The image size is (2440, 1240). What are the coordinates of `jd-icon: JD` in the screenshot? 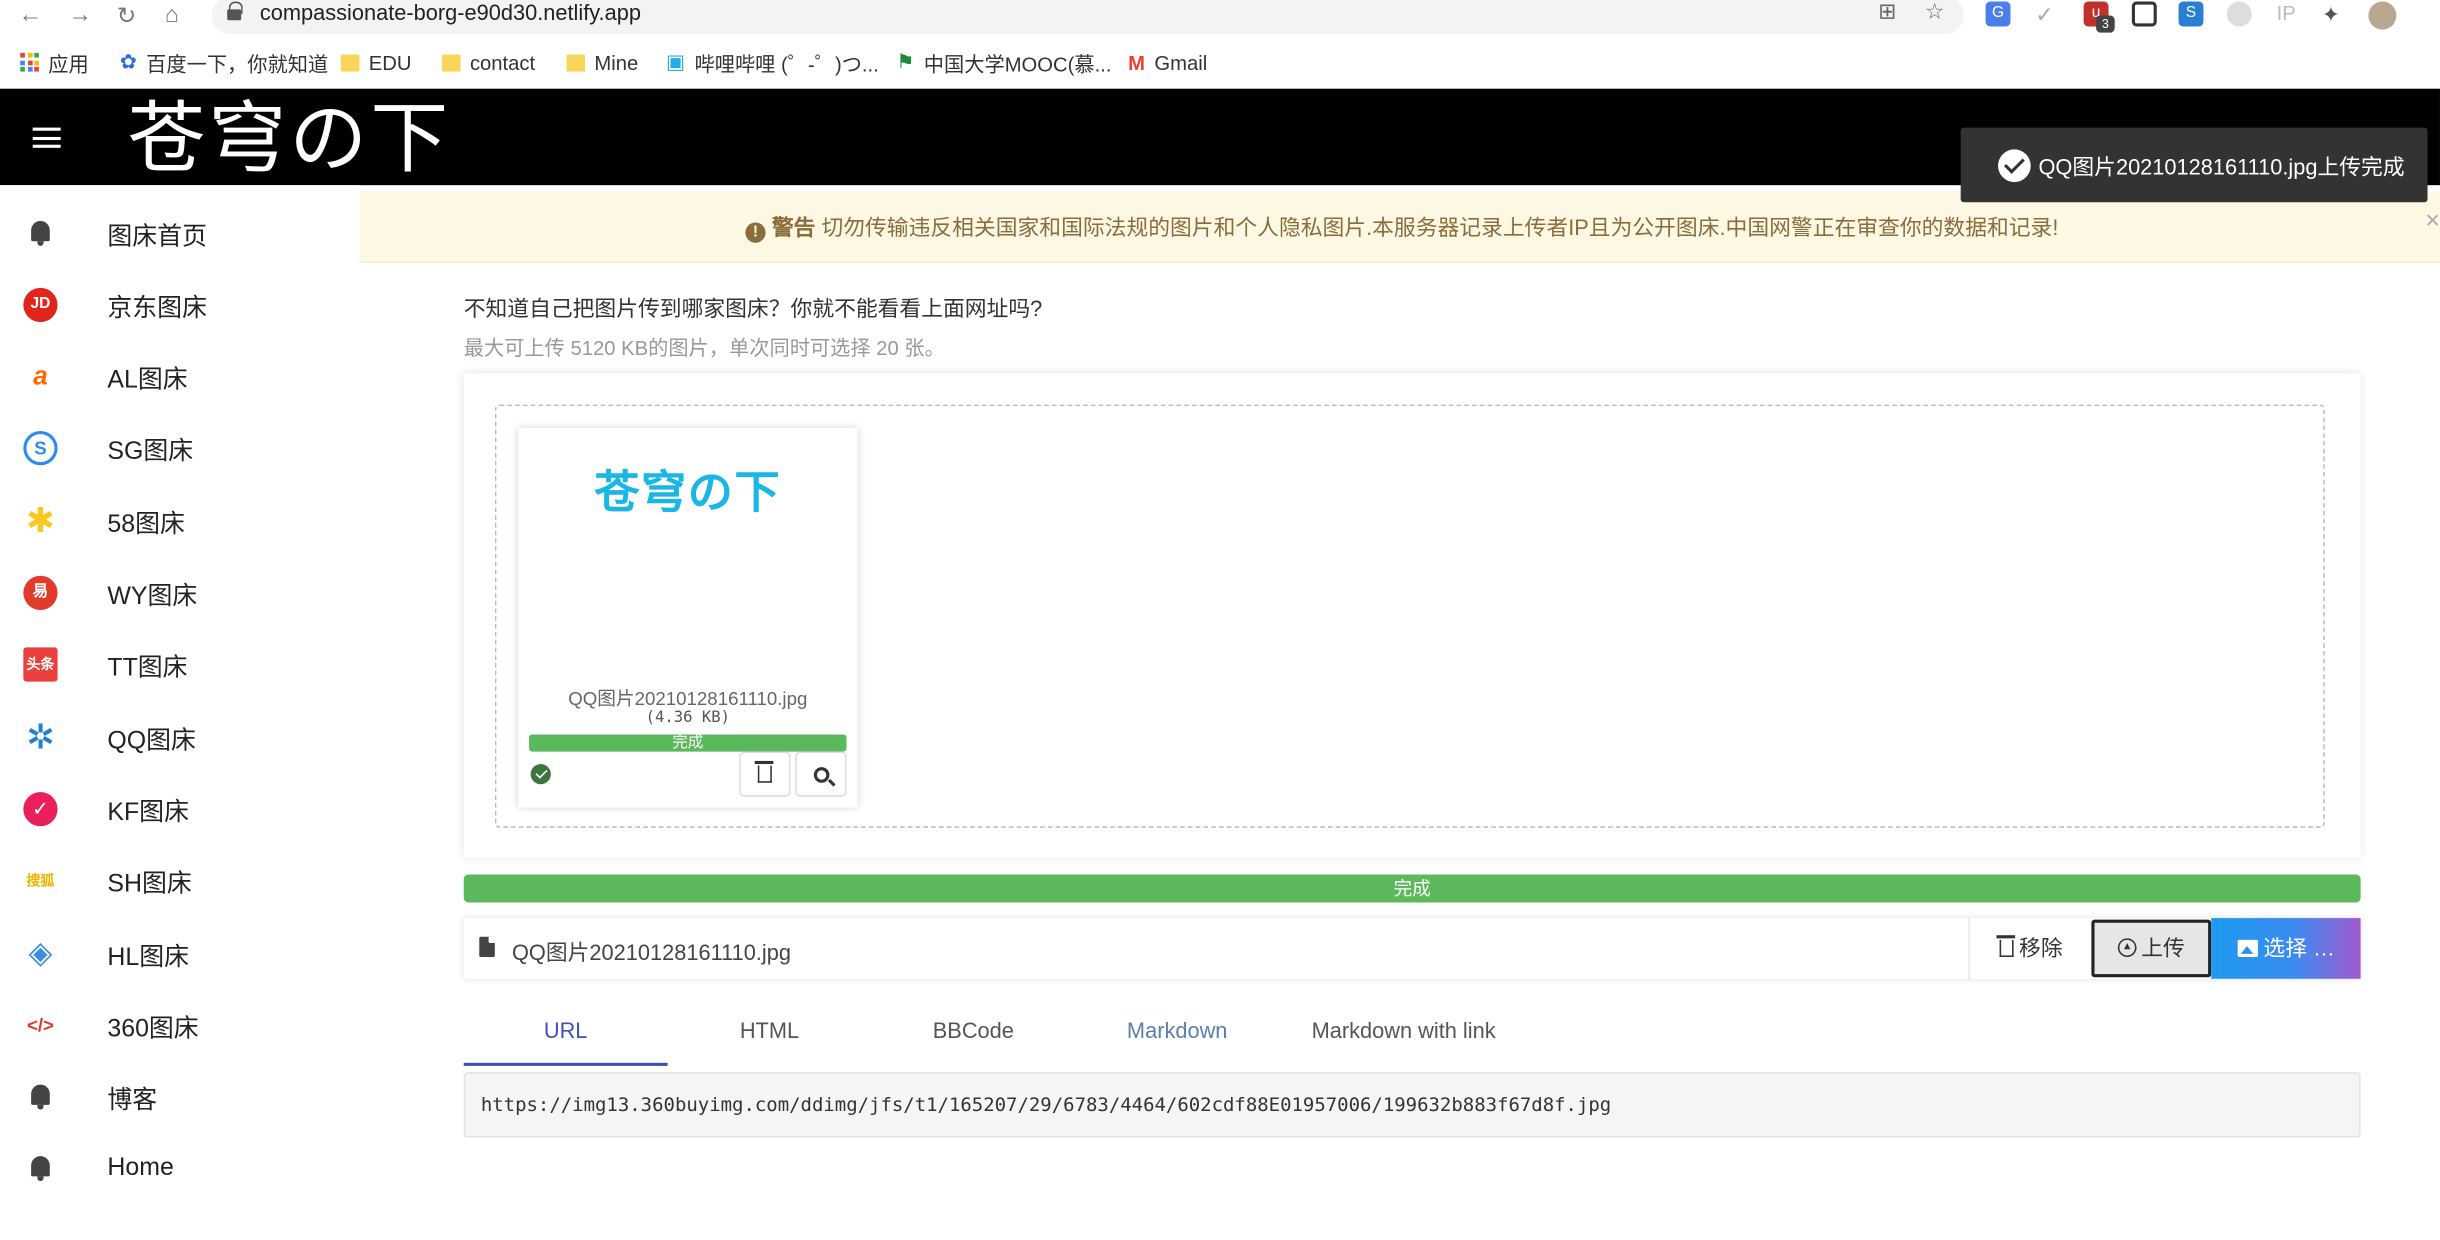 It's located at (40, 305).